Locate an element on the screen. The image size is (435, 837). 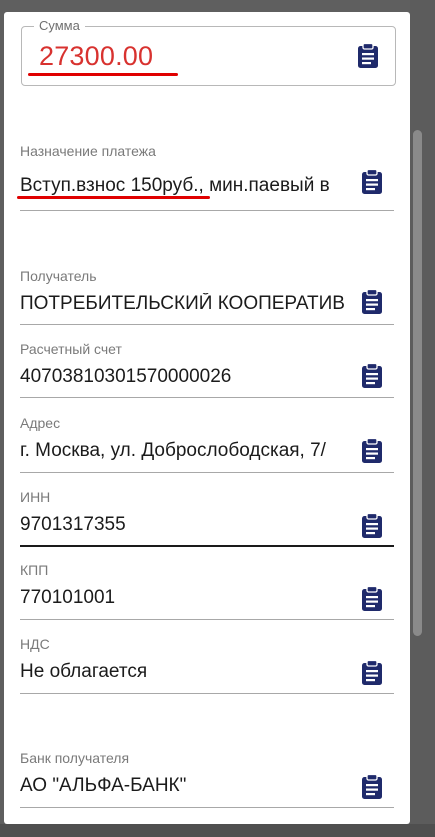
address-value: г. Москва, ул. Доброслободская, 7/ is located at coordinates (173, 450).